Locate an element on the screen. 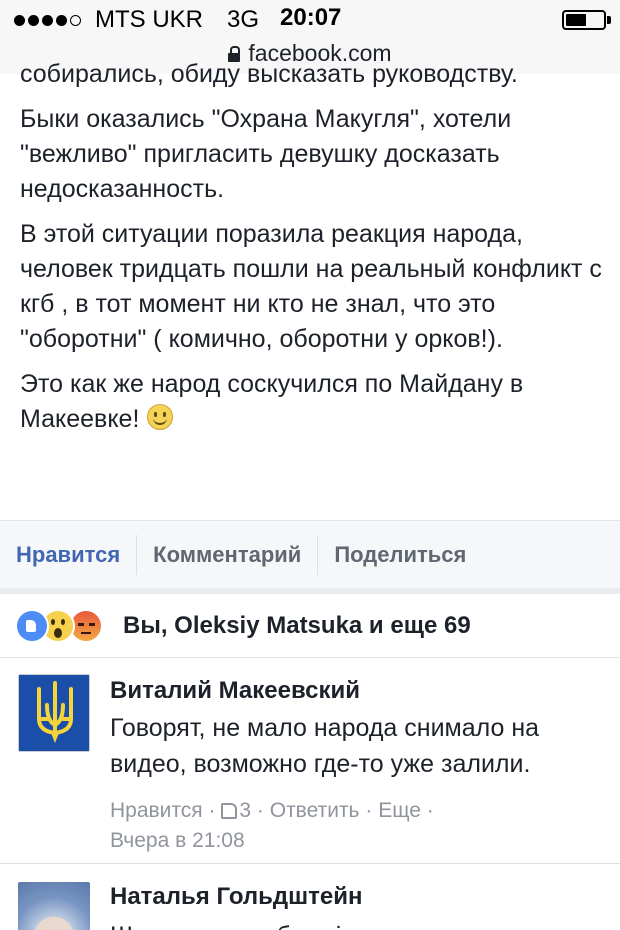 Image resolution: width=620 pixels, height=930 pixels. comment-reply-link: Ответить is located at coordinates (315, 811).